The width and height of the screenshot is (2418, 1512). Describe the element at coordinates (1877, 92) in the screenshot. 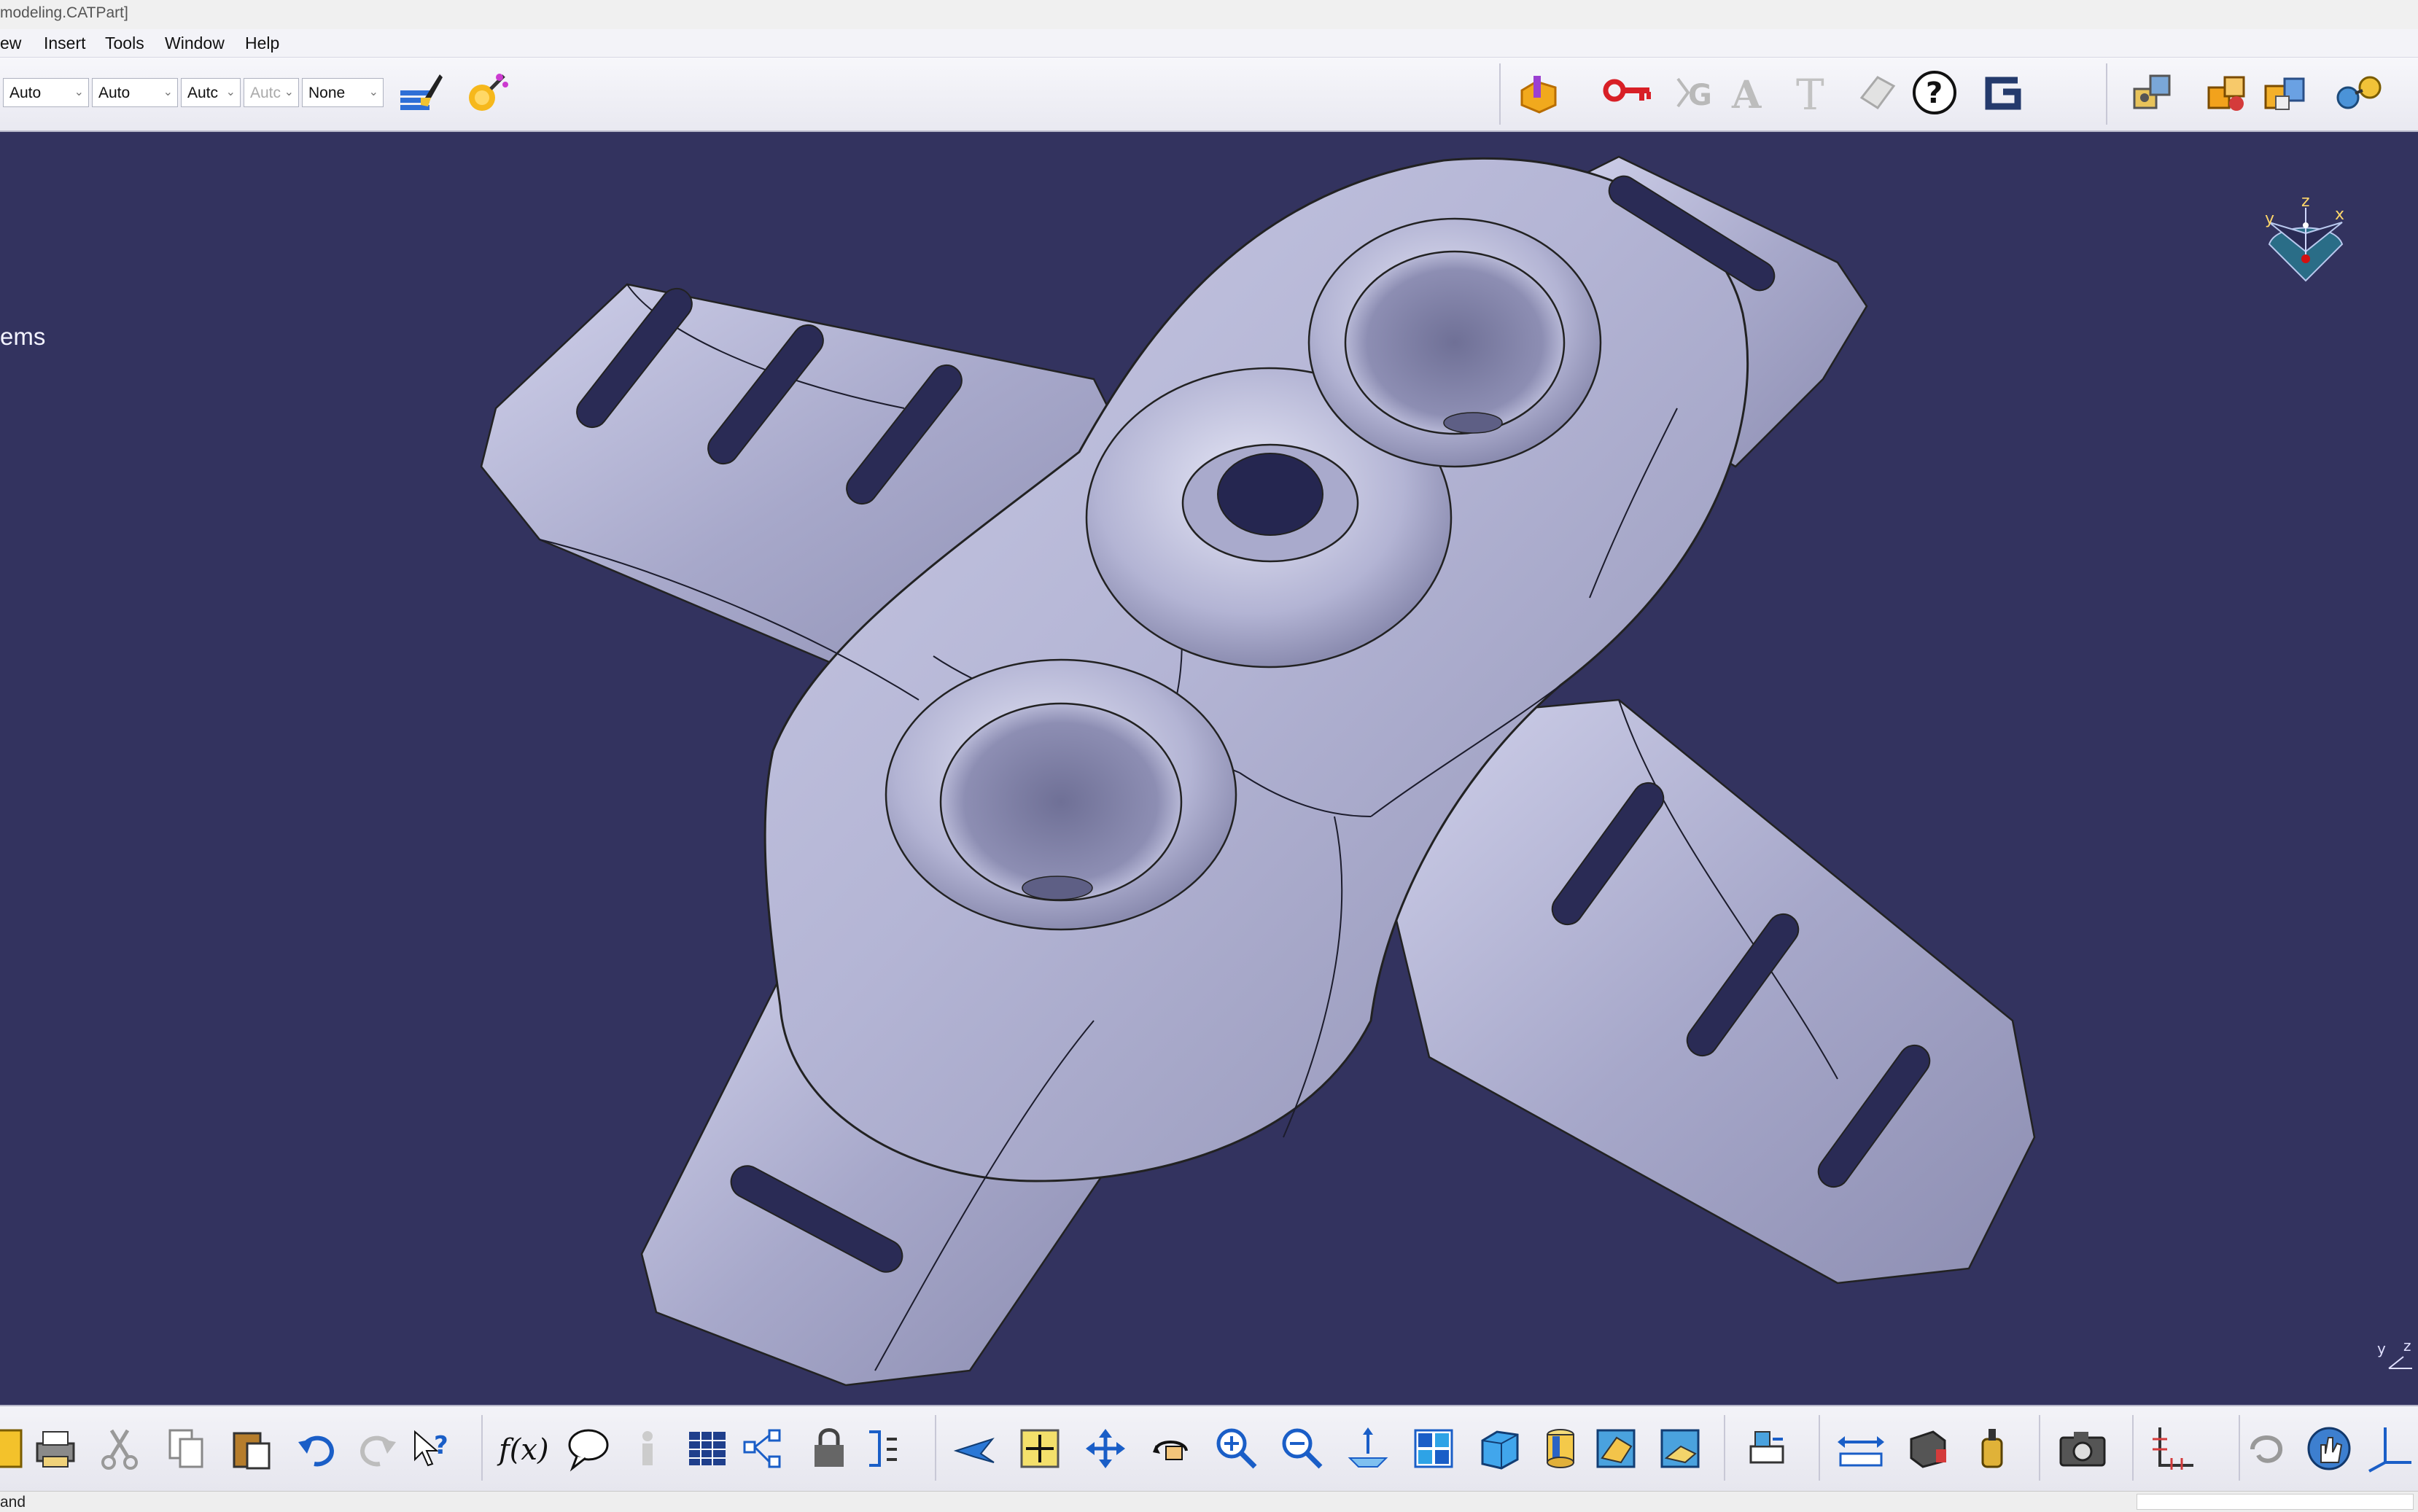

I see `flag-note-icon` at that location.